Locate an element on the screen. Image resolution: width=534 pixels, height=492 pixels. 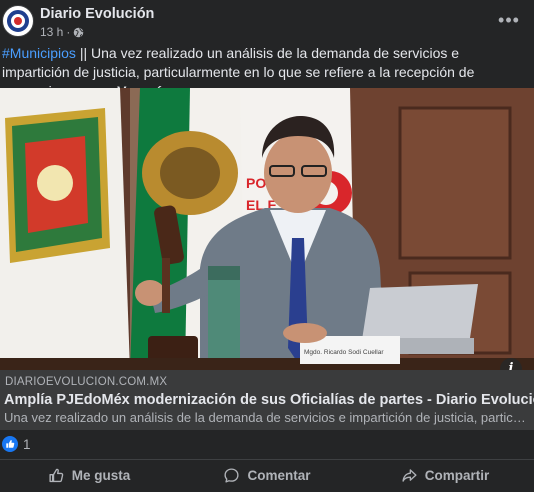
share-button-label: Compartir is located at coordinates (457, 475).